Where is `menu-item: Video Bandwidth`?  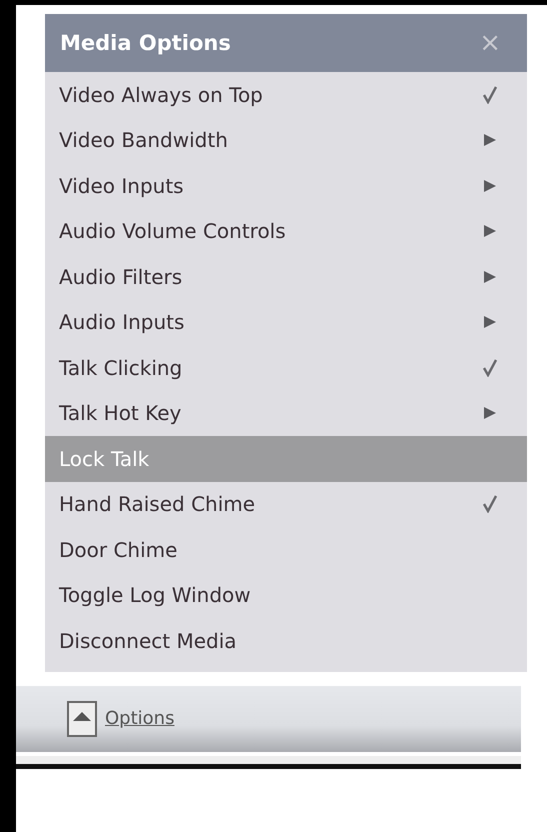 menu-item: Video Bandwidth is located at coordinates (286, 140).